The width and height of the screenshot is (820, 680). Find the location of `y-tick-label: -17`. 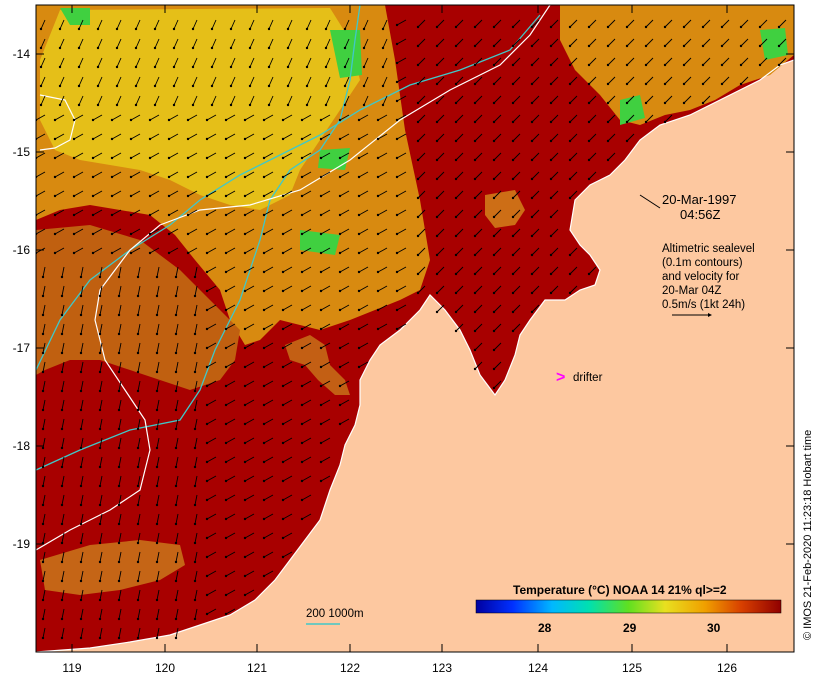

y-tick-label: -17 is located at coordinates (22, 348).